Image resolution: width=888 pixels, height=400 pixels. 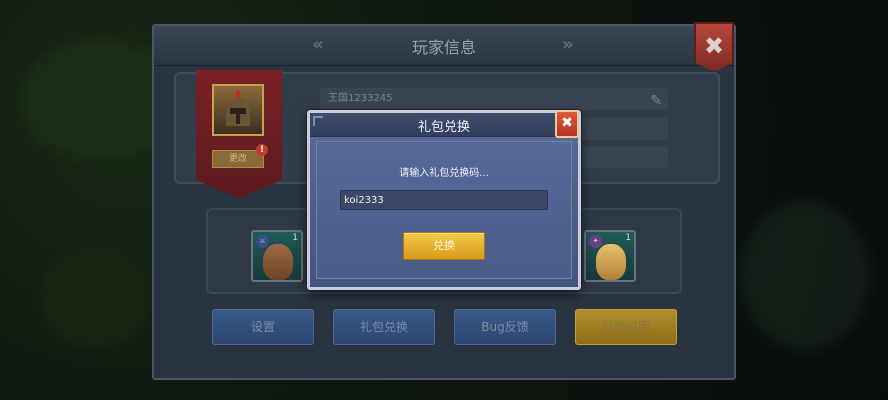 What do you see at coordinates (384, 327) in the screenshot?
I see `gift-redeem-button: 礼包兑换` at bounding box center [384, 327].